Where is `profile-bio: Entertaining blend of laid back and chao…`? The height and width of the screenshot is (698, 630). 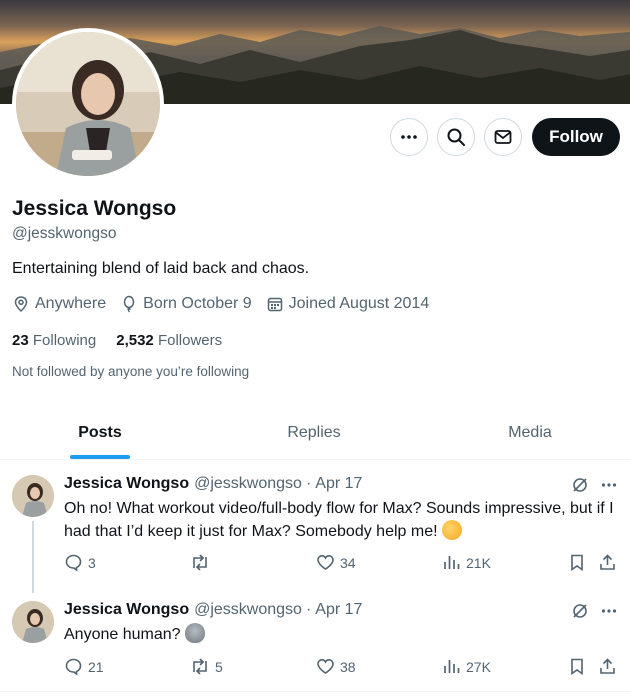 profile-bio: Entertaining blend of laid back and chao… is located at coordinates (161, 268).